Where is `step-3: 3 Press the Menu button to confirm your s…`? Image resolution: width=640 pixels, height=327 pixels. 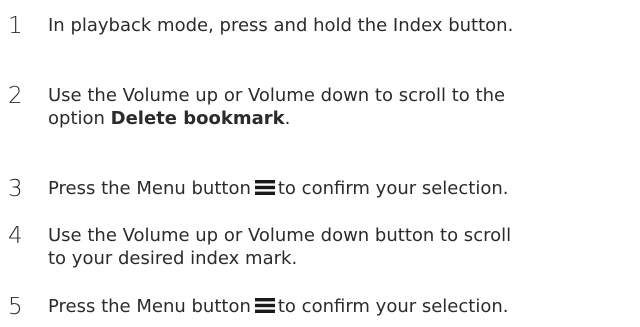 step-3: 3 Press the Menu button to confirm your s… is located at coordinates (320, 189).